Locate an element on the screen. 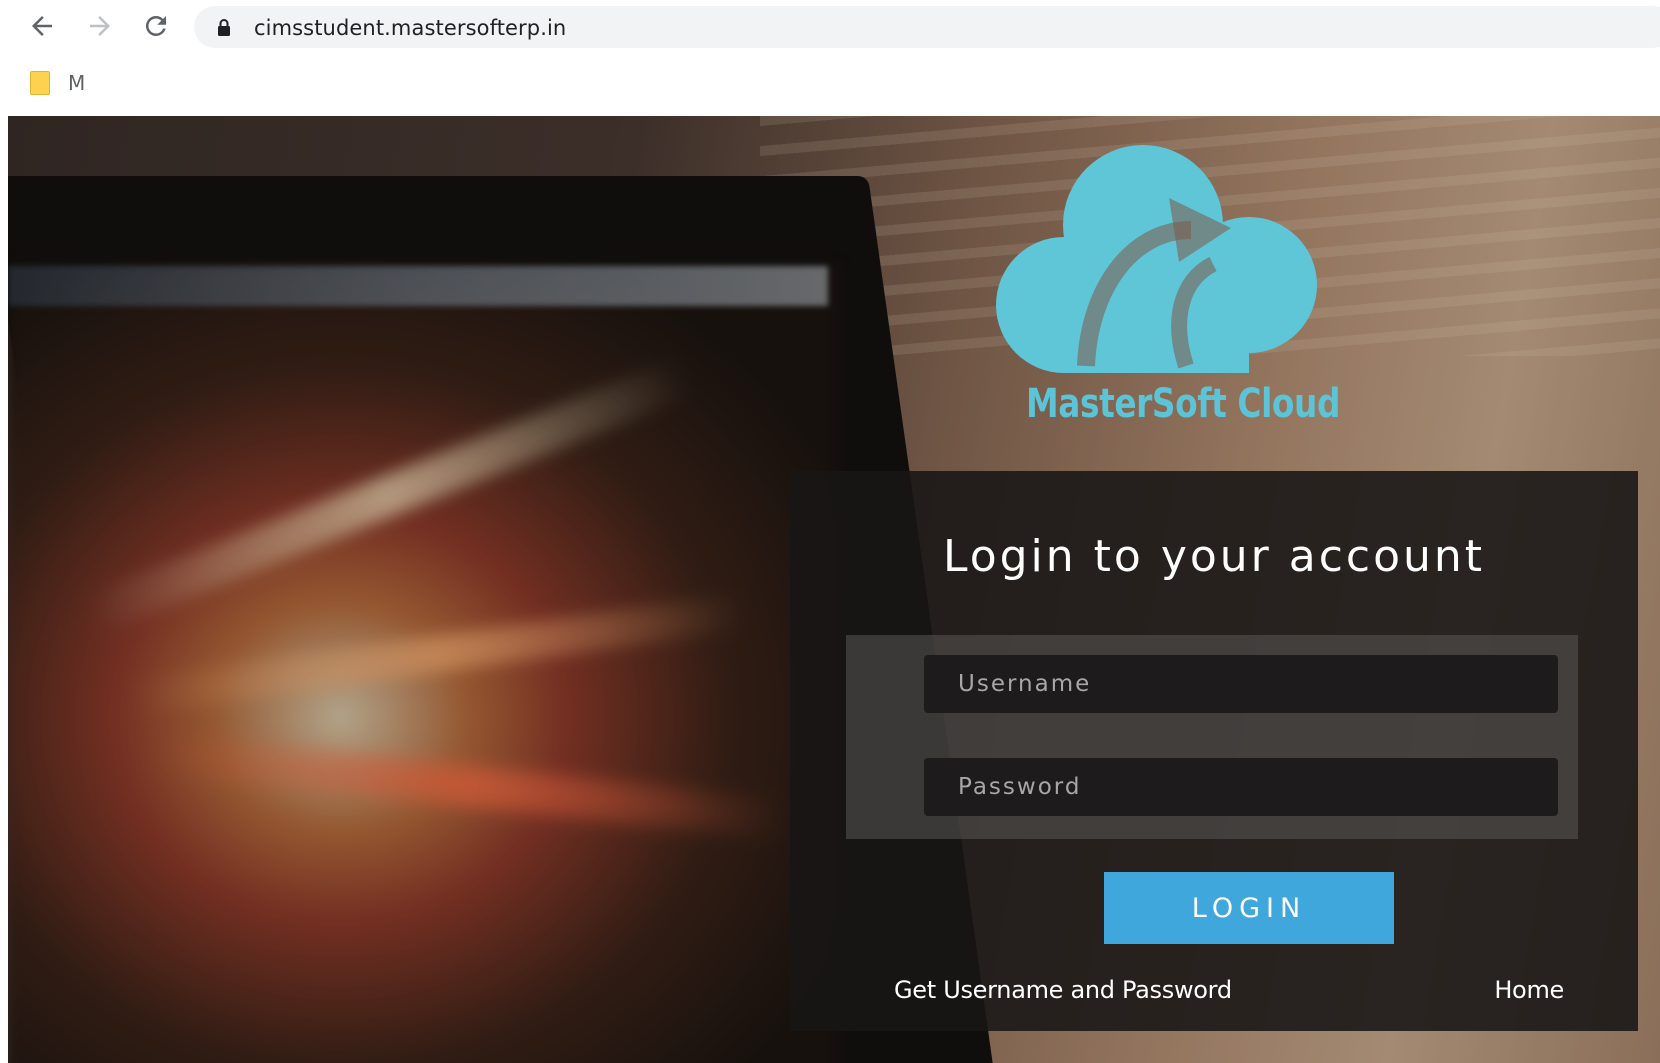 The width and height of the screenshot is (1660, 1063). browser-toolbar: cimsstudent.mastersofterp.in is located at coordinates (830, 27).